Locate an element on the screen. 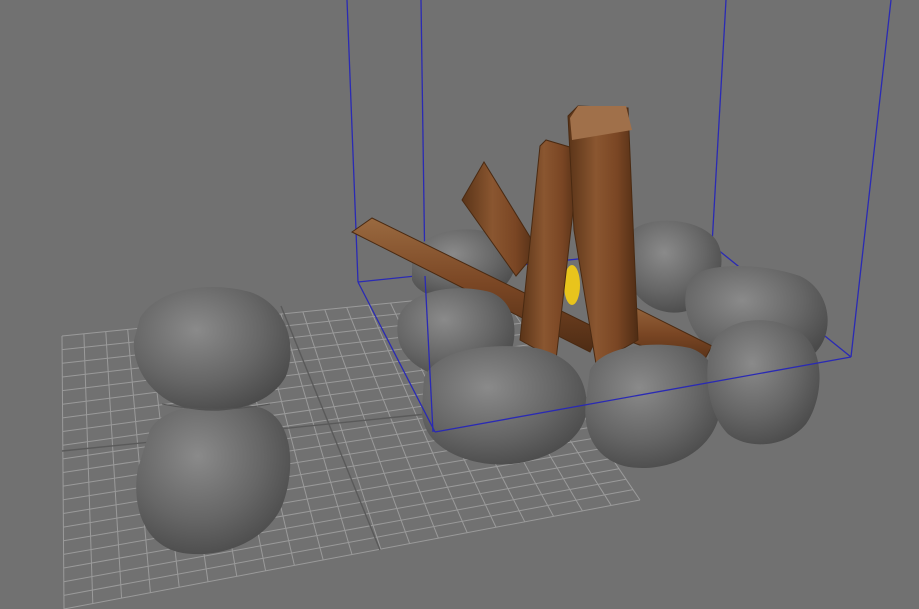 The height and width of the screenshot is (609, 919). stone-object-upper is located at coordinates (212, 349).